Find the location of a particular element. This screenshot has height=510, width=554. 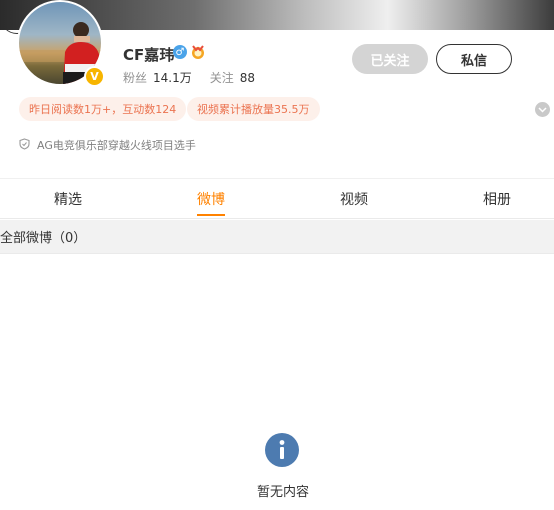

active-tab-indicator is located at coordinates (211, 215).